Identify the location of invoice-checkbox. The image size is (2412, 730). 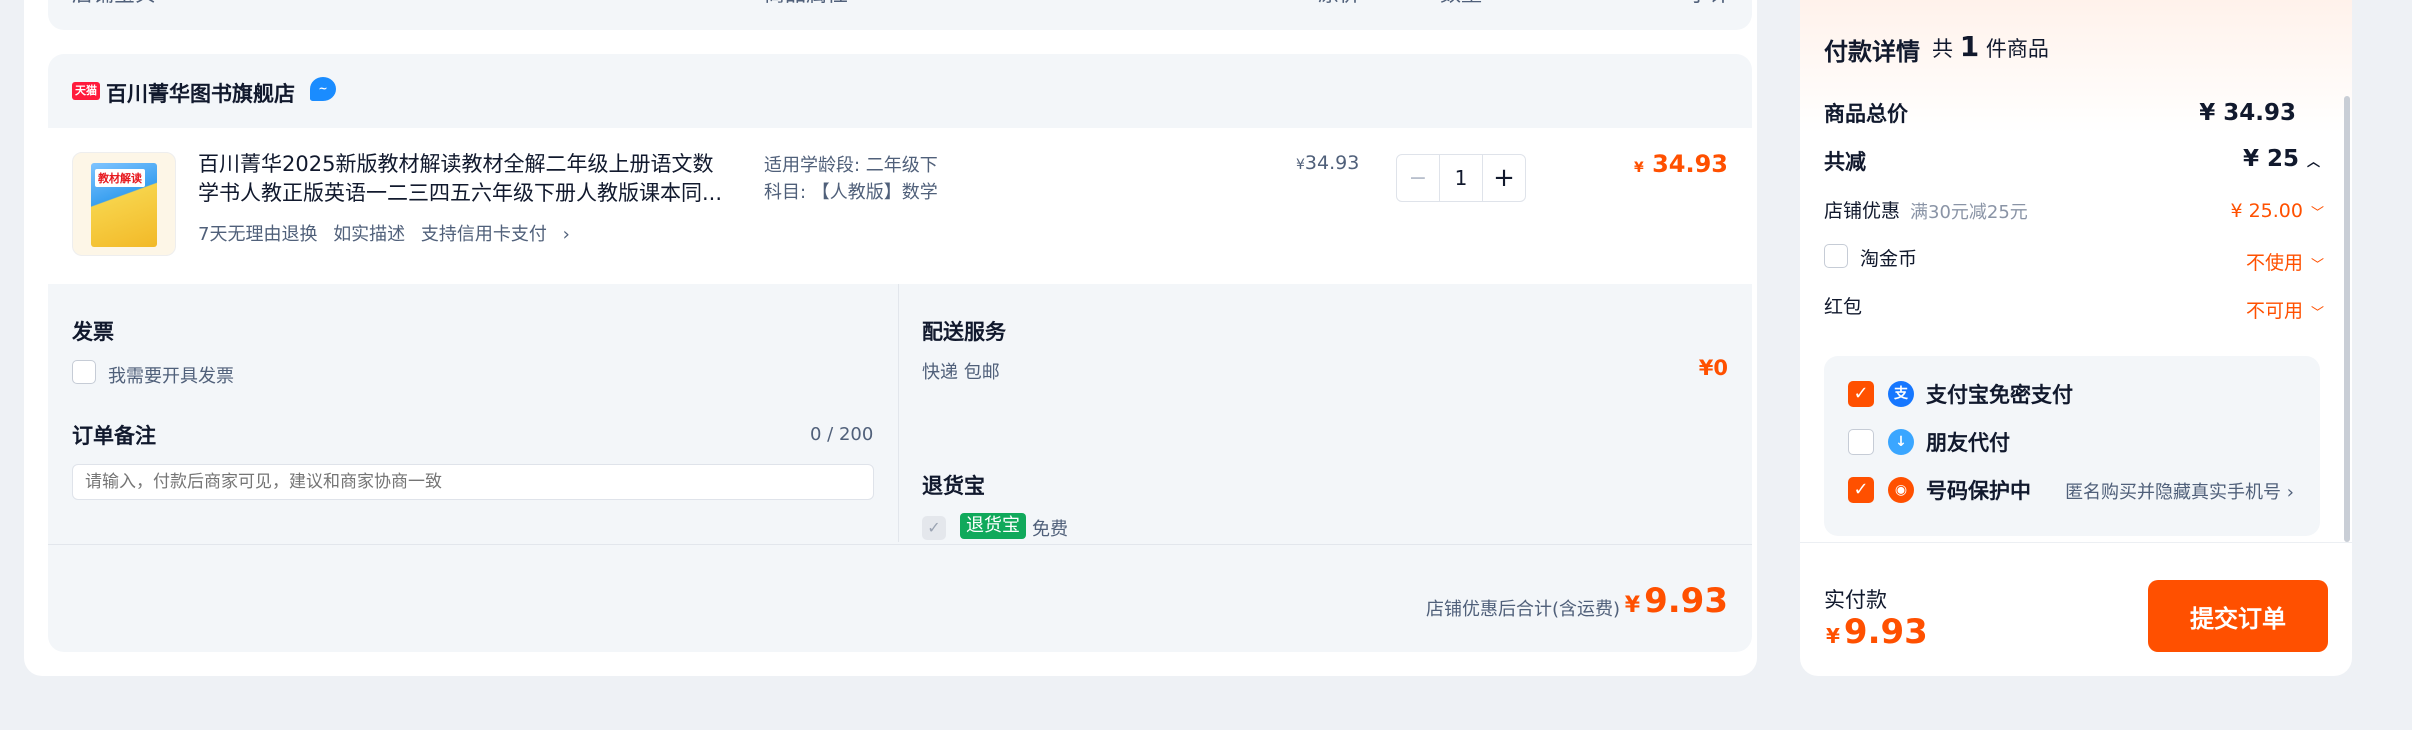
(84, 372).